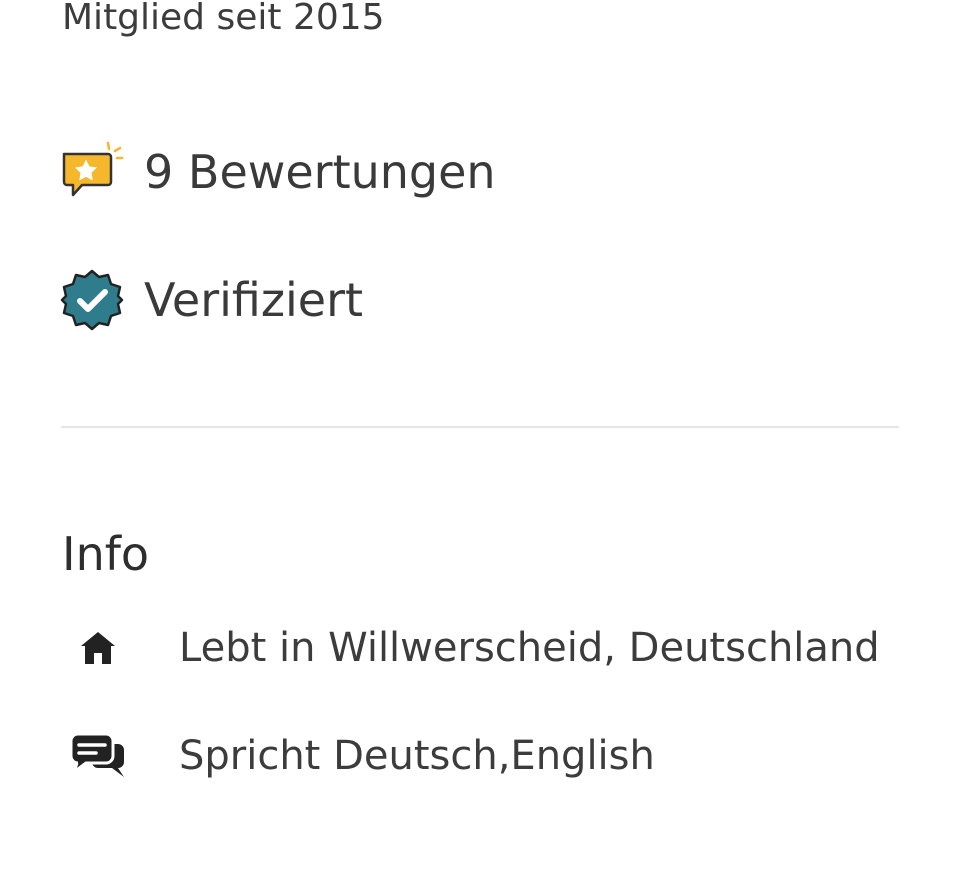 Image resolution: width=960 pixels, height=887 pixels. Describe the element at coordinates (106, 554) in the screenshot. I see `info-heading: Info` at that location.